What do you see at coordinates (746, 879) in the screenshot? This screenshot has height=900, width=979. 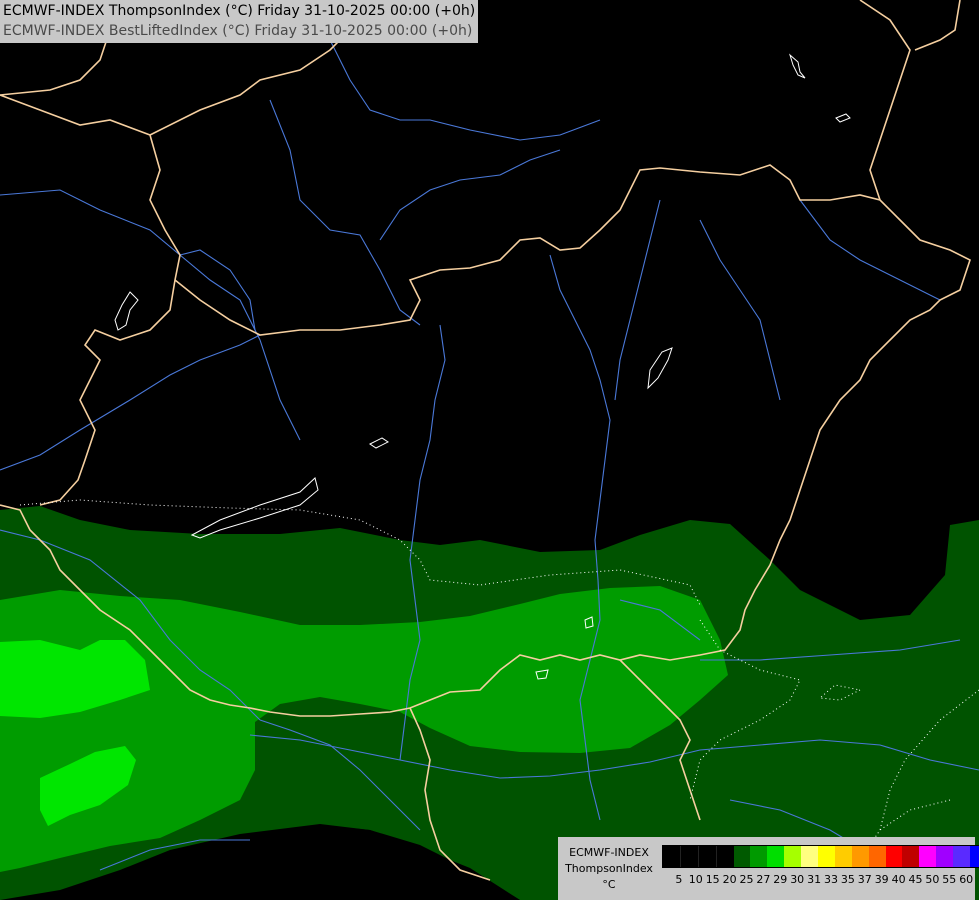 I see `legend-tick-label: 25` at bounding box center [746, 879].